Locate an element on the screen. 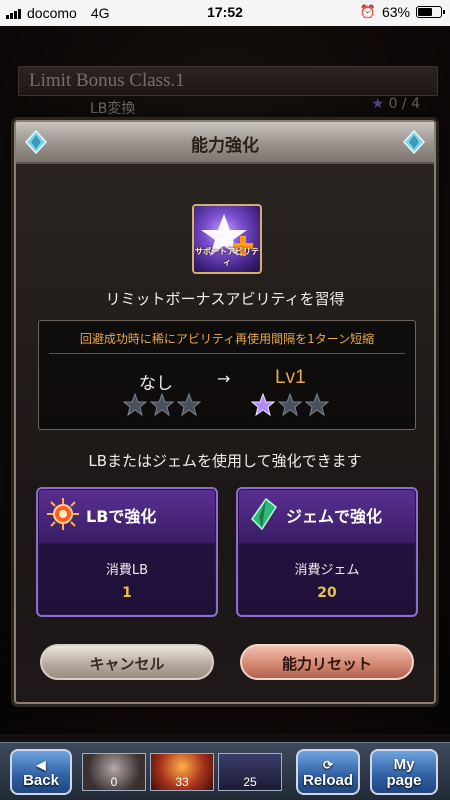 The height and width of the screenshot is (800, 450). gem-upgrade-button: ジェムで強化 消費ジェム 20 is located at coordinates (327, 552).